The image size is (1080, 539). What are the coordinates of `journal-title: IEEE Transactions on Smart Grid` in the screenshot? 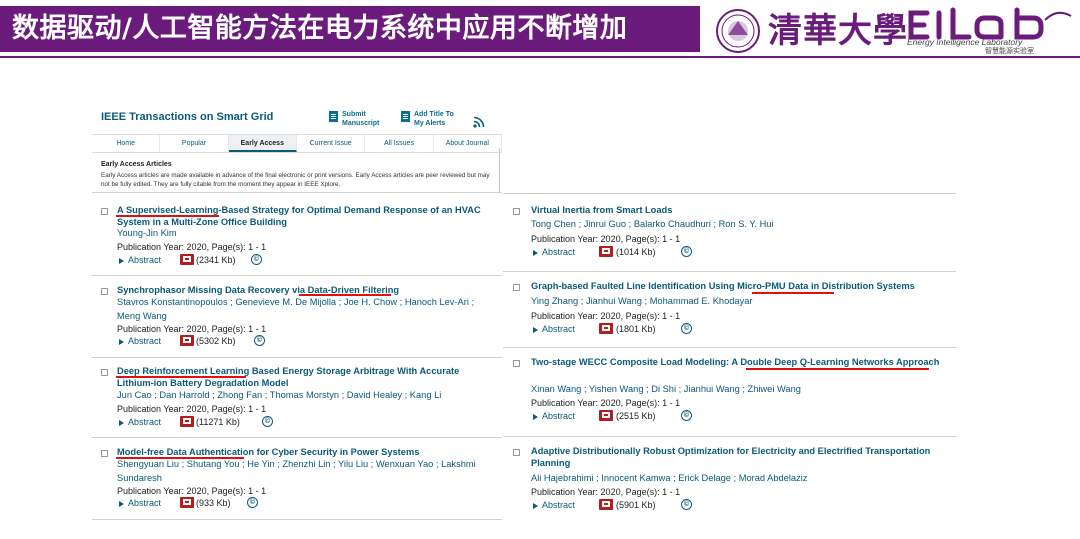 It's located at (187, 117).